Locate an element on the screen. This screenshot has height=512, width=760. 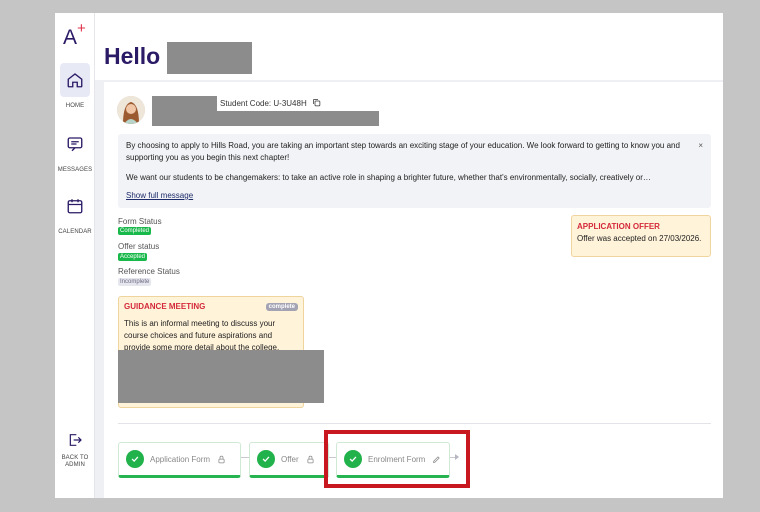
student-code-label: Student Code: U-3U48H is located at coordinates (263, 103).